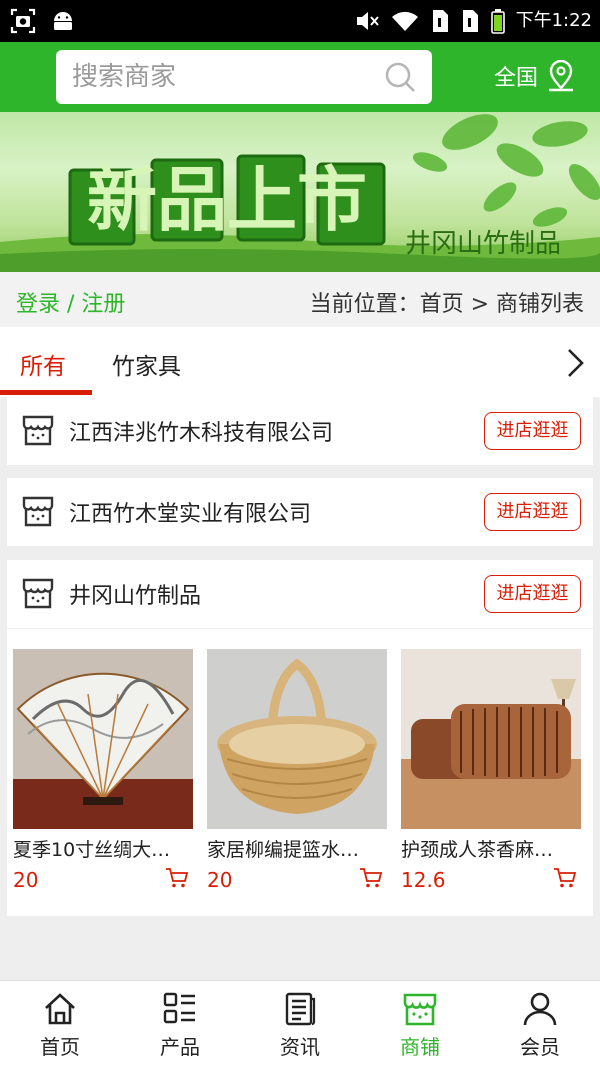 The height and width of the screenshot is (1067, 600). I want to click on wifi-icon, so click(404, 21).